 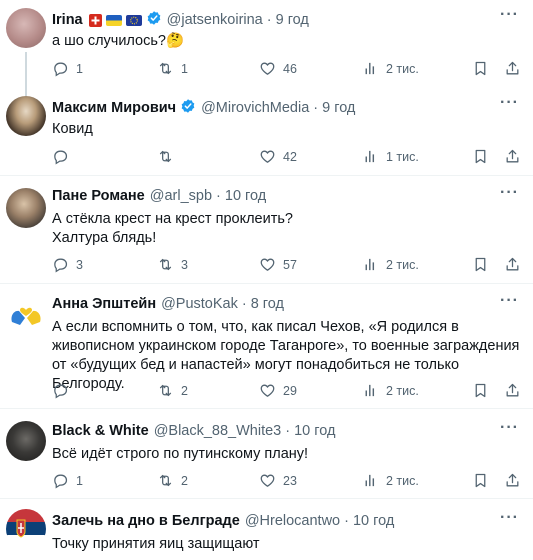 I want to click on author-handle: @PustoKak, so click(x=199, y=304).